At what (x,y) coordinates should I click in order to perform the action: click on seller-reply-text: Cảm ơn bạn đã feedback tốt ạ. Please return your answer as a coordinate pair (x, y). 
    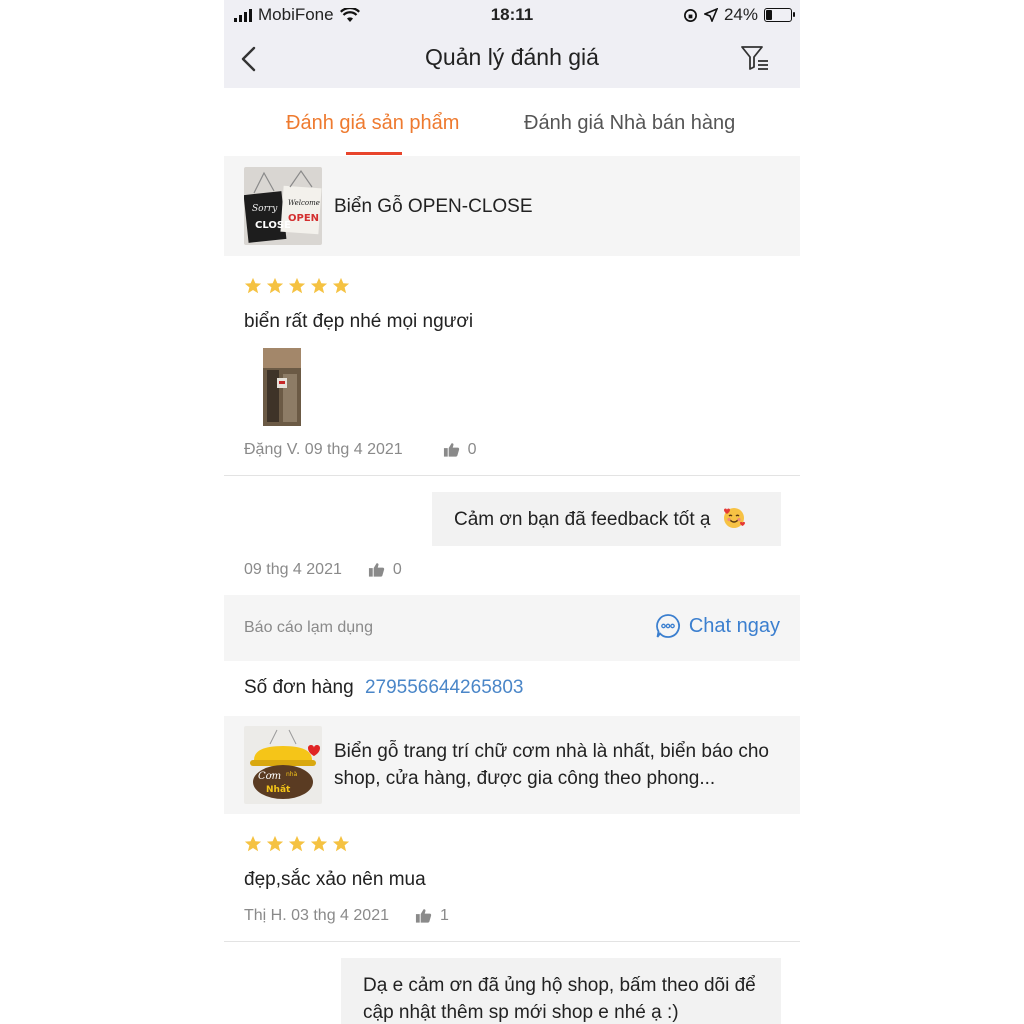
    Looking at the image, I should click on (582, 519).